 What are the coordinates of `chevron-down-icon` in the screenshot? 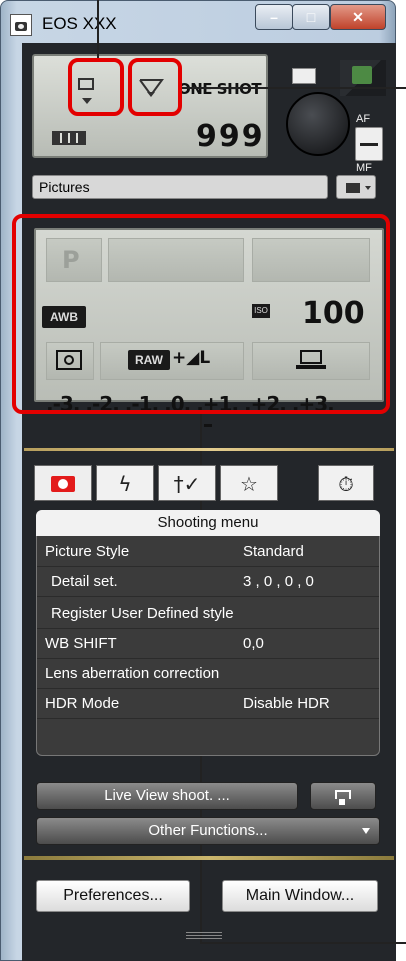 It's located at (366, 831).